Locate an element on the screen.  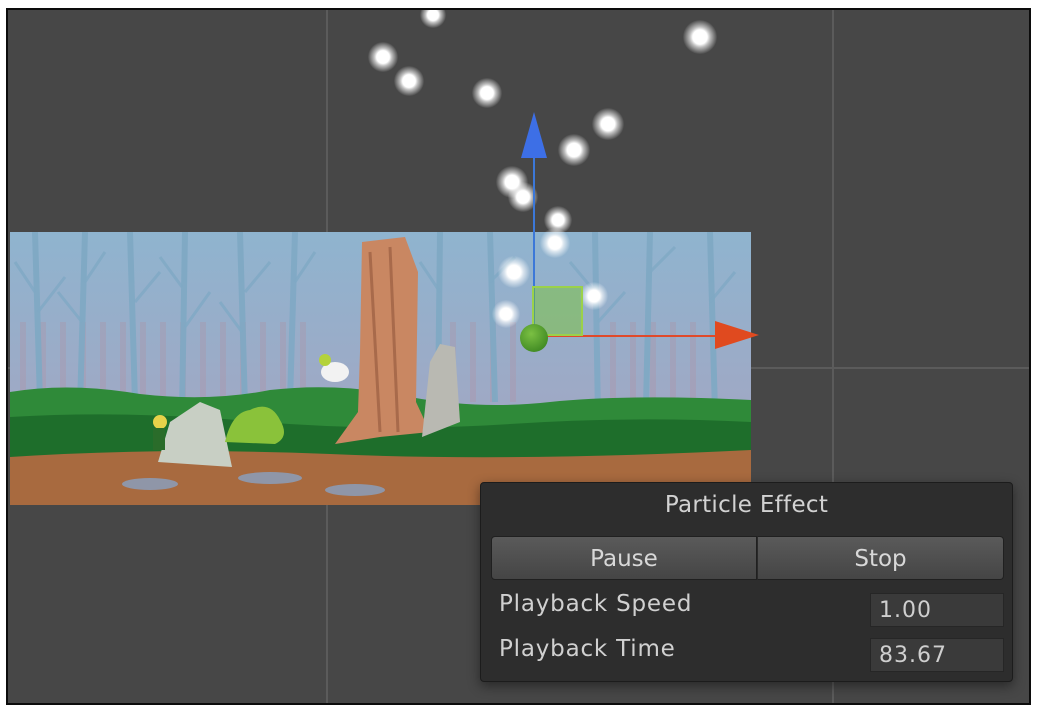
stop-button: Stop is located at coordinates (880, 558).